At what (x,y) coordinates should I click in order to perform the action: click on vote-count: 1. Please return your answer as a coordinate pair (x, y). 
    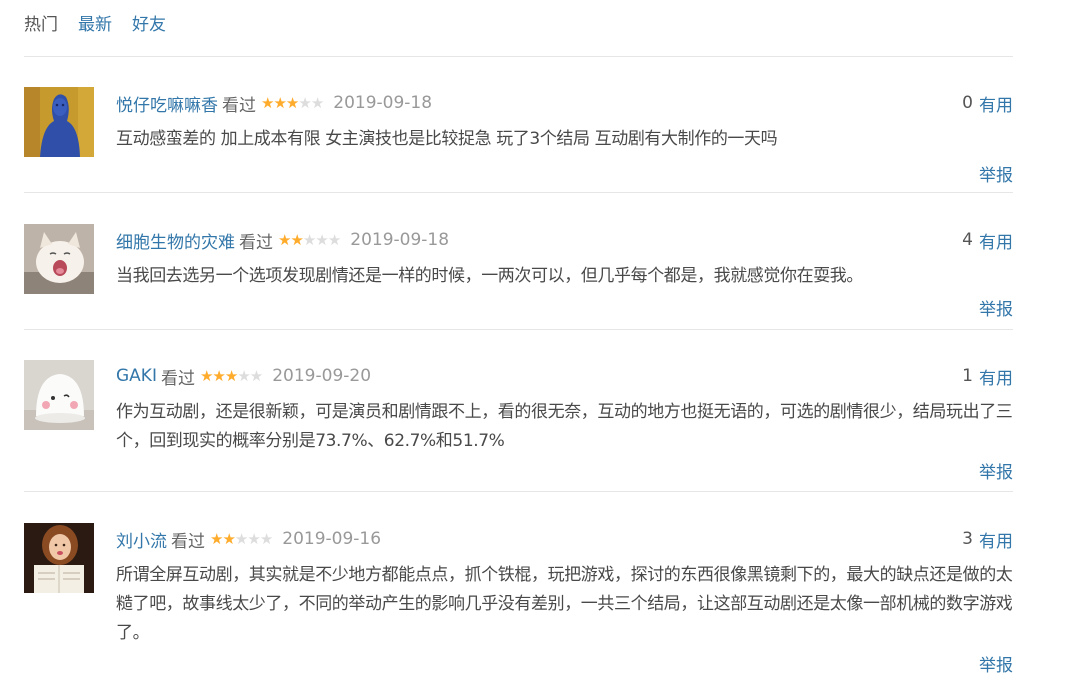
    Looking at the image, I should click on (967, 376).